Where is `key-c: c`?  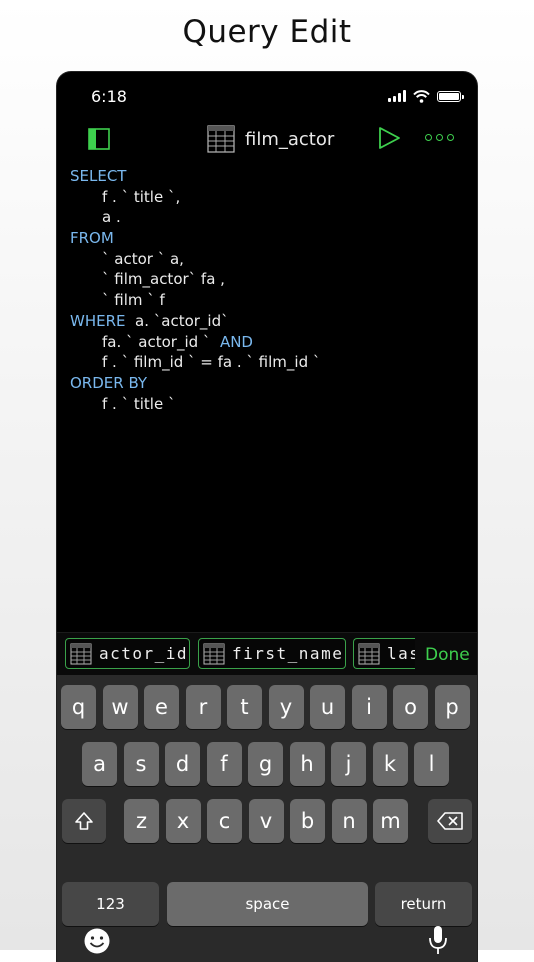
key-c: c is located at coordinates (224, 821).